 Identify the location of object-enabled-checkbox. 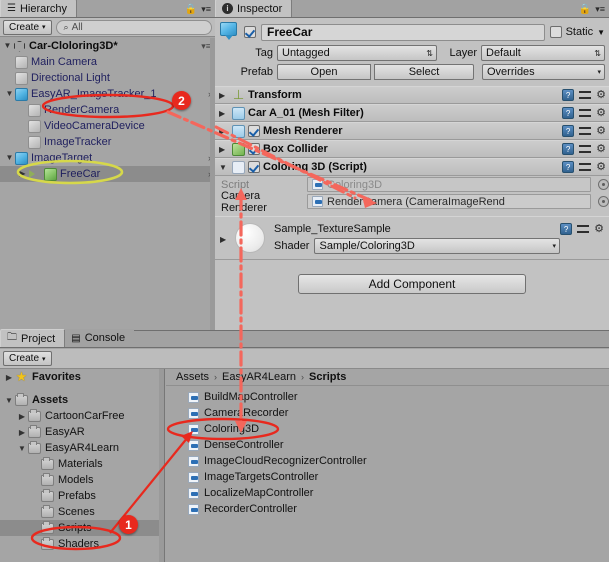
(250, 32).